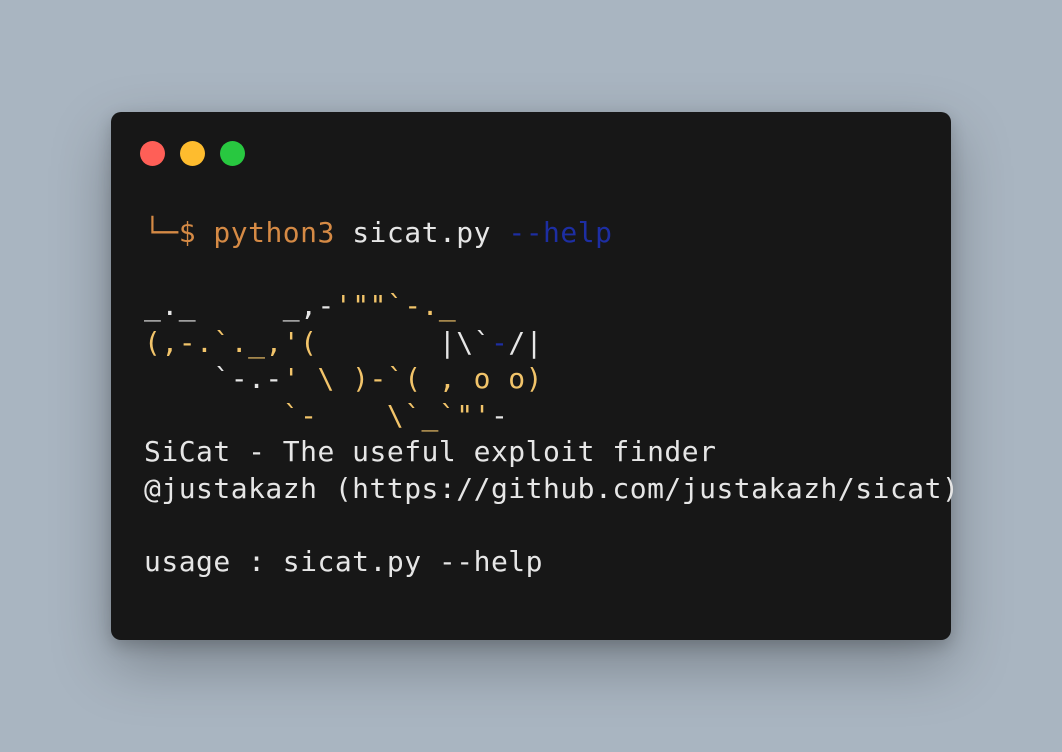  Describe the element at coordinates (421, 232) in the screenshot. I see `command-script: sicat.py` at that location.